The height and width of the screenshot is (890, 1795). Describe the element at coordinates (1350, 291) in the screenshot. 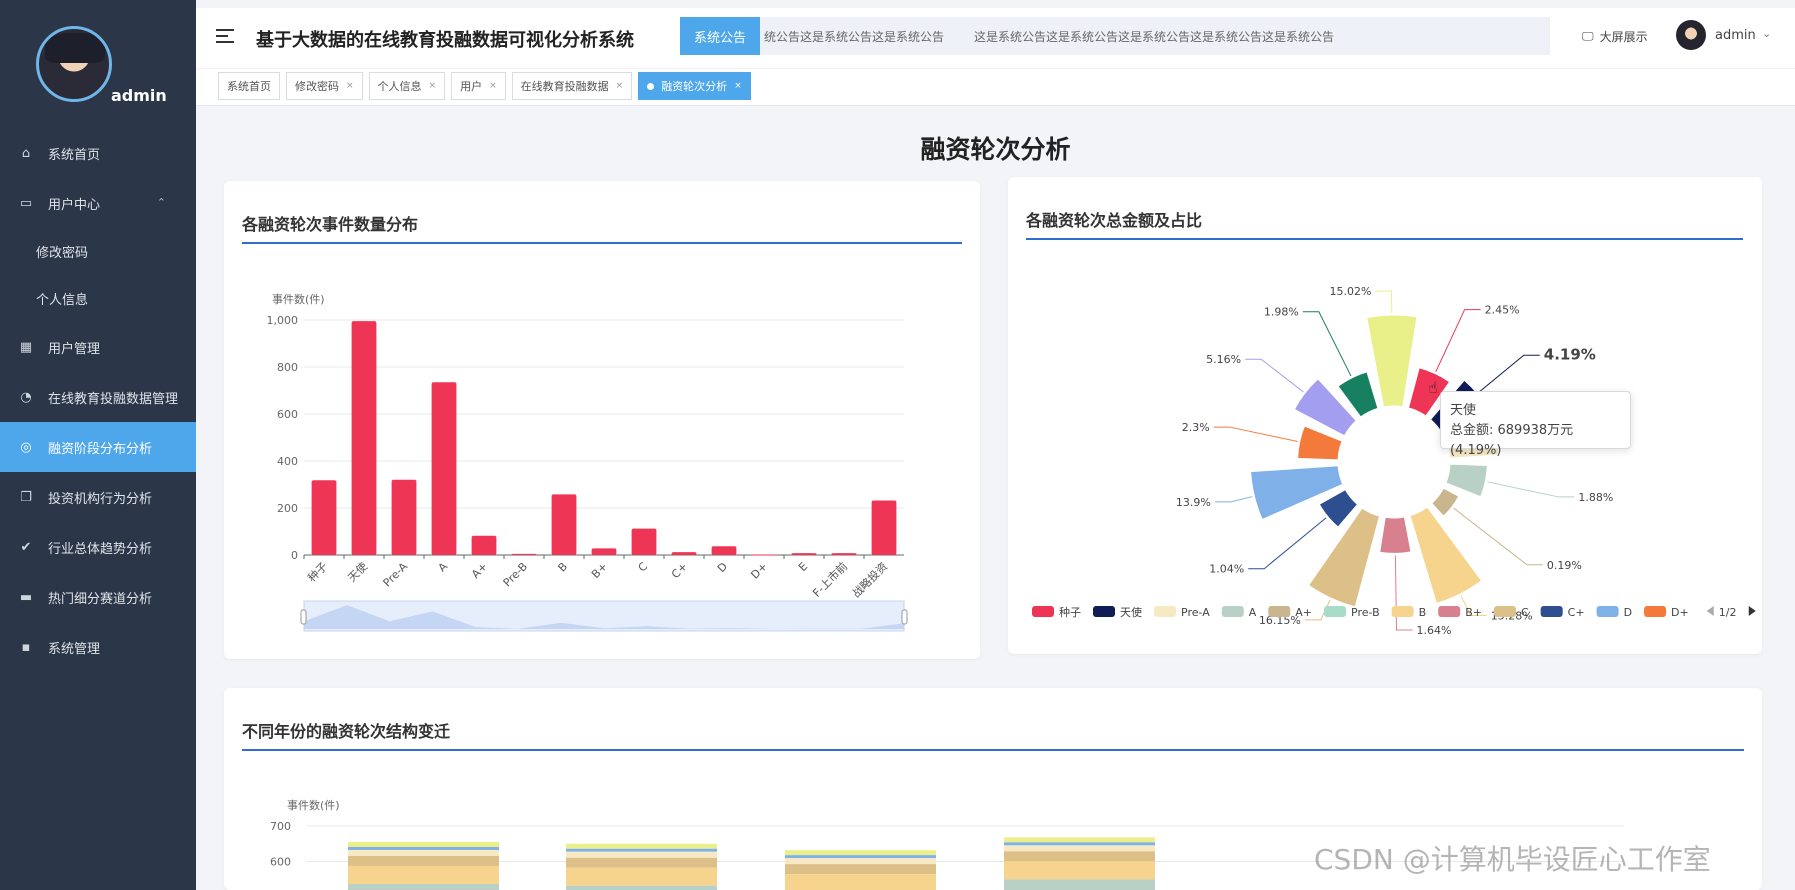

I see `slice-label: 15.02%` at that location.